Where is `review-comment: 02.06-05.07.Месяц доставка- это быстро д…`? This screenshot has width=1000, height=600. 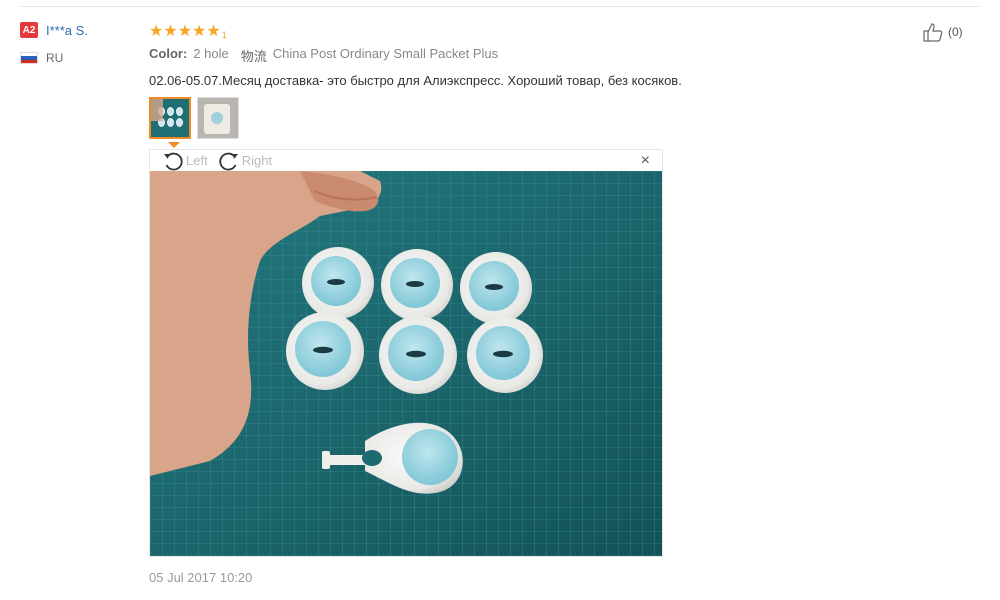
review-comment: 02.06-05.07.Месяц доставка- это быстро д… is located at coordinates (415, 80).